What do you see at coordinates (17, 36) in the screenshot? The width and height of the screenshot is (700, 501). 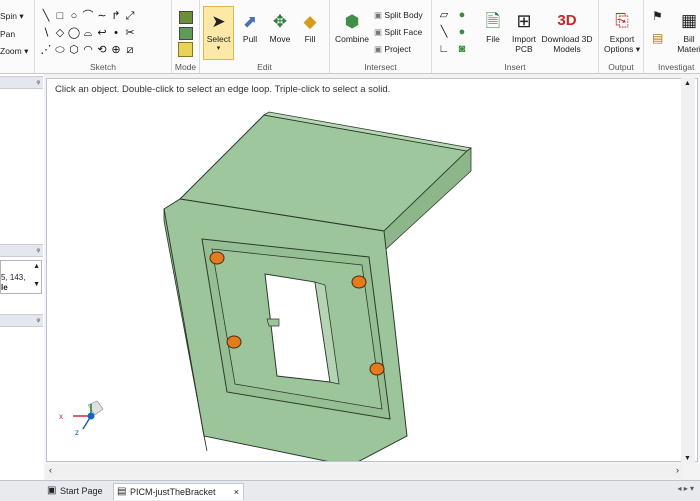 I see `view-group: Spin ▾ Pan Zoom ▾` at bounding box center [17, 36].